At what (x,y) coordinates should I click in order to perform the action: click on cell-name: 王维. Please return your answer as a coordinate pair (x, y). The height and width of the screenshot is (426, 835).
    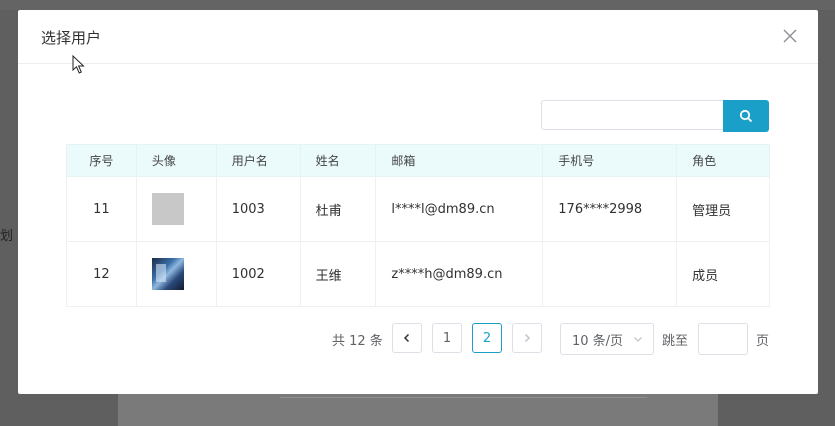
    Looking at the image, I should click on (338, 274).